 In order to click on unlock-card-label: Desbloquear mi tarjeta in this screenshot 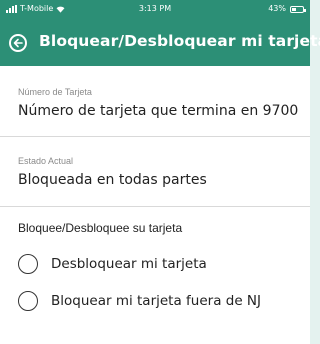, I will do `click(129, 264)`.